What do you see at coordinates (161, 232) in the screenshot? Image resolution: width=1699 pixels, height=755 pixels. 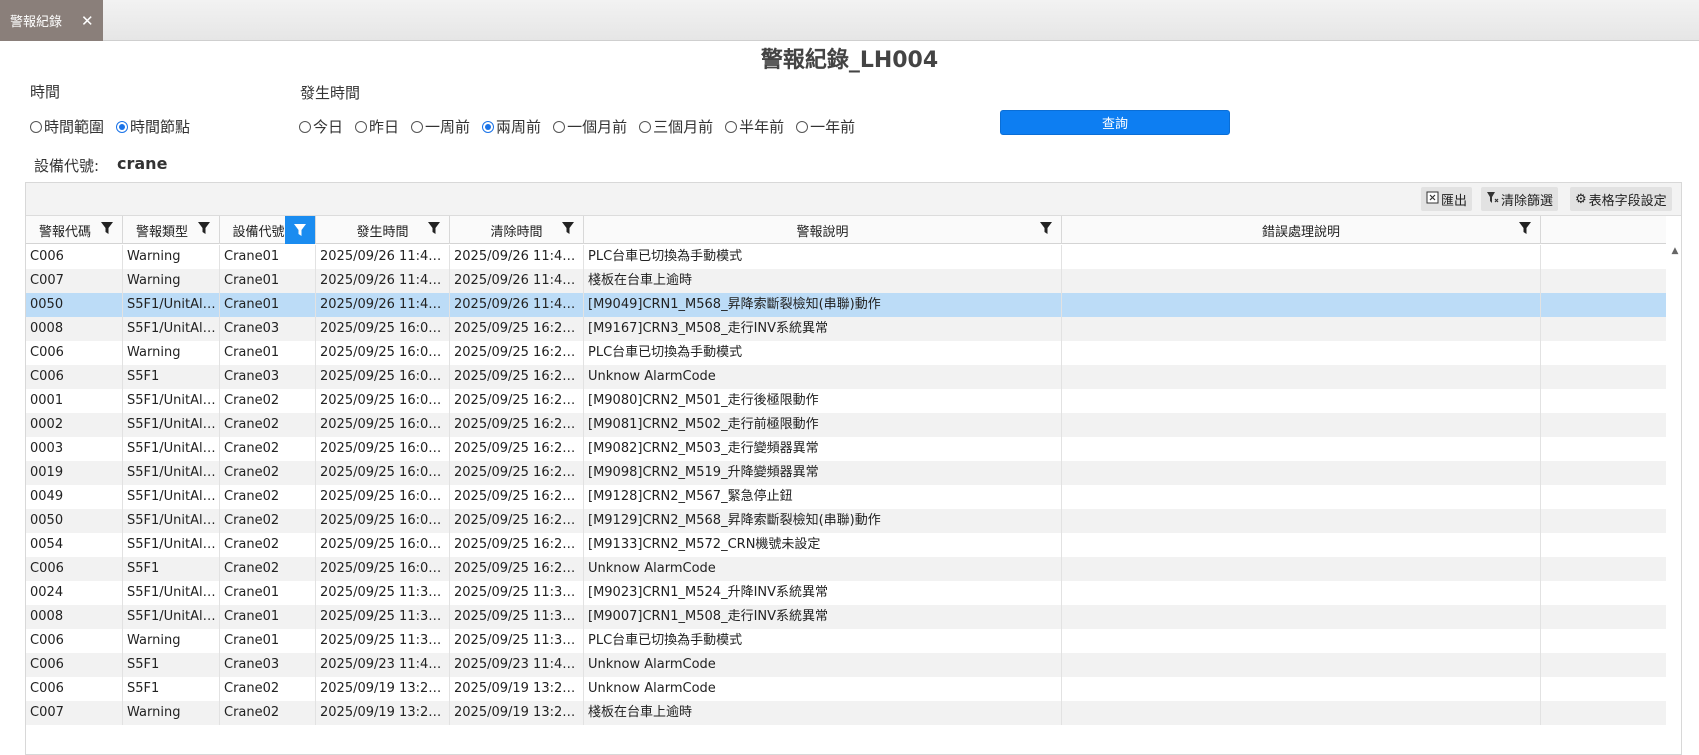 I see `column-header-label: 警報類型` at bounding box center [161, 232].